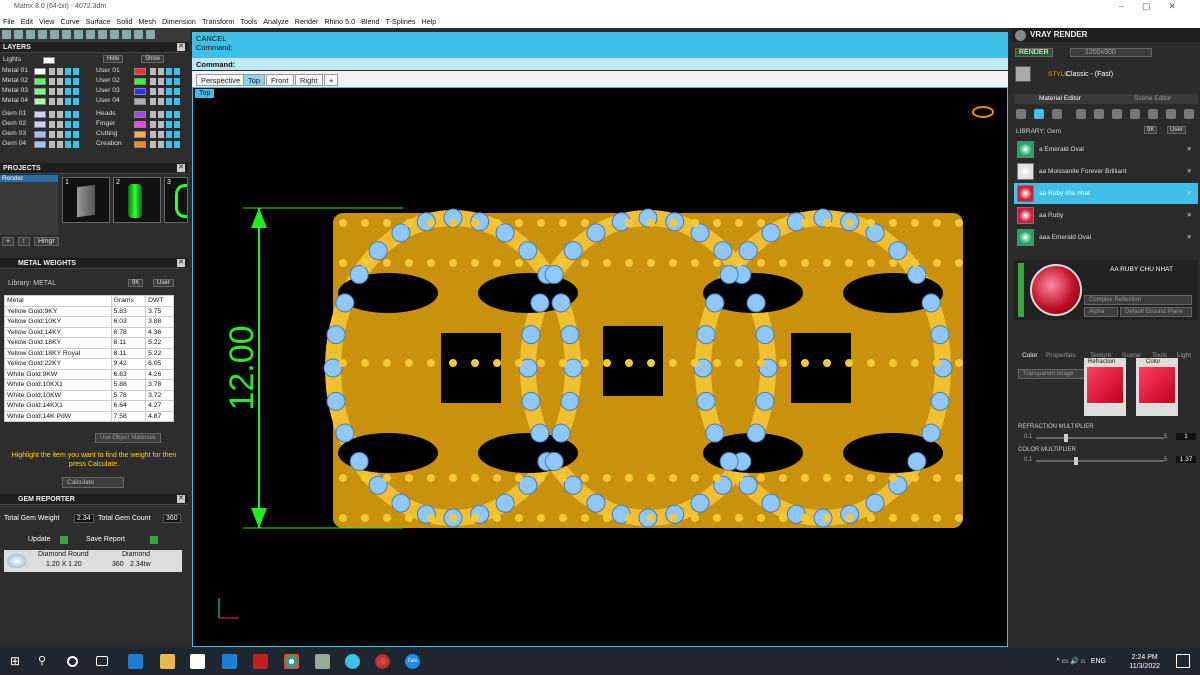 The width and height of the screenshot is (1200, 675). What do you see at coordinates (1156, 6) in the screenshot?
I see `window-controls: –▢✕` at bounding box center [1156, 6].